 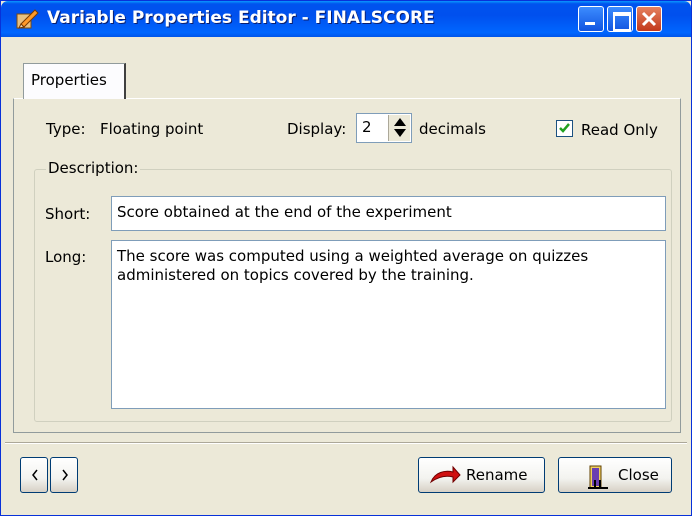 What do you see at coordinates (649, 19) in the screenshot?
I see `close-icon` at bounding box center [649, 19].